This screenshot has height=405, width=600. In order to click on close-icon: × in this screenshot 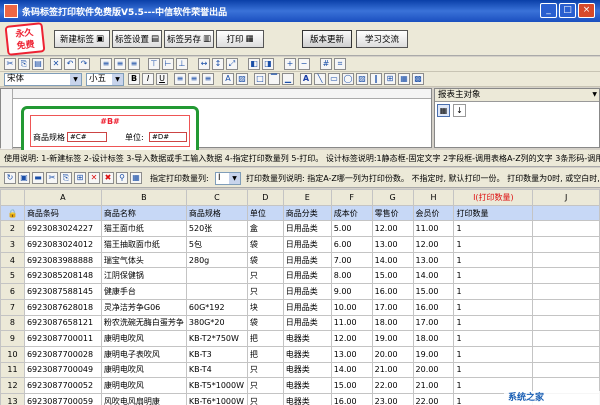, I will do `click(586, 10)`.